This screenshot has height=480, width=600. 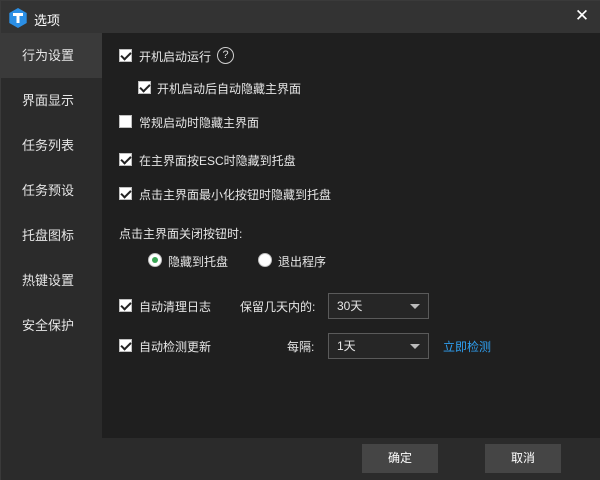 I want to click on close-behavior-label: 点击主界面关闭按钮时:, so click(x=181, y=234).